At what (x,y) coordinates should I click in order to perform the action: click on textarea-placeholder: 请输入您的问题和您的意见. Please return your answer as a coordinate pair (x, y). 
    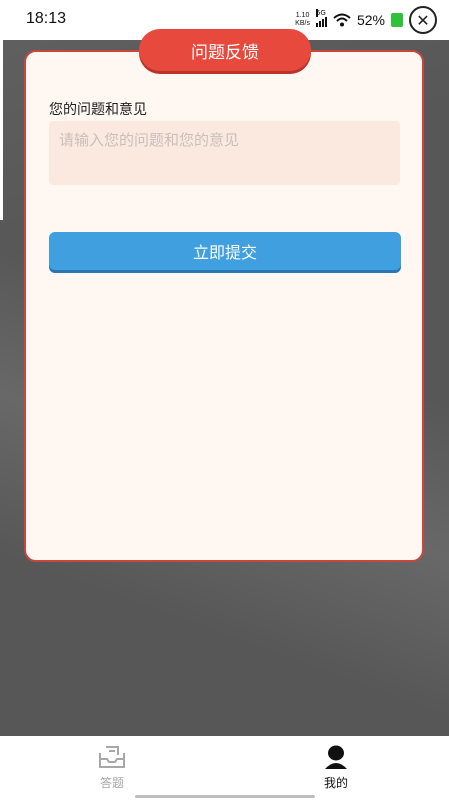
    Looking at the image, I should click on (149, 140).